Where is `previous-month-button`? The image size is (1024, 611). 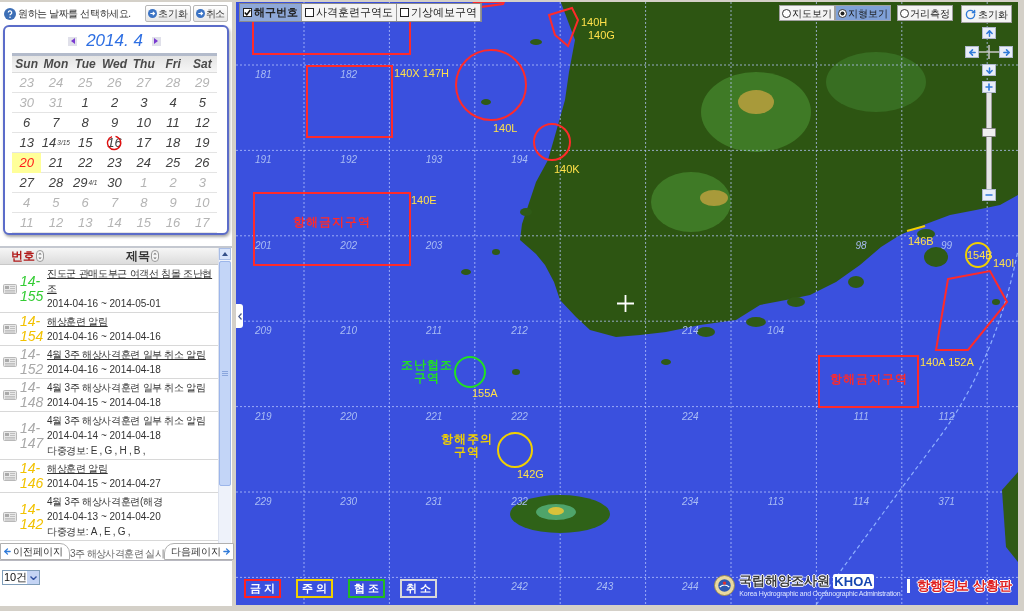
previous-month-button is located at coordinates (73, 41).